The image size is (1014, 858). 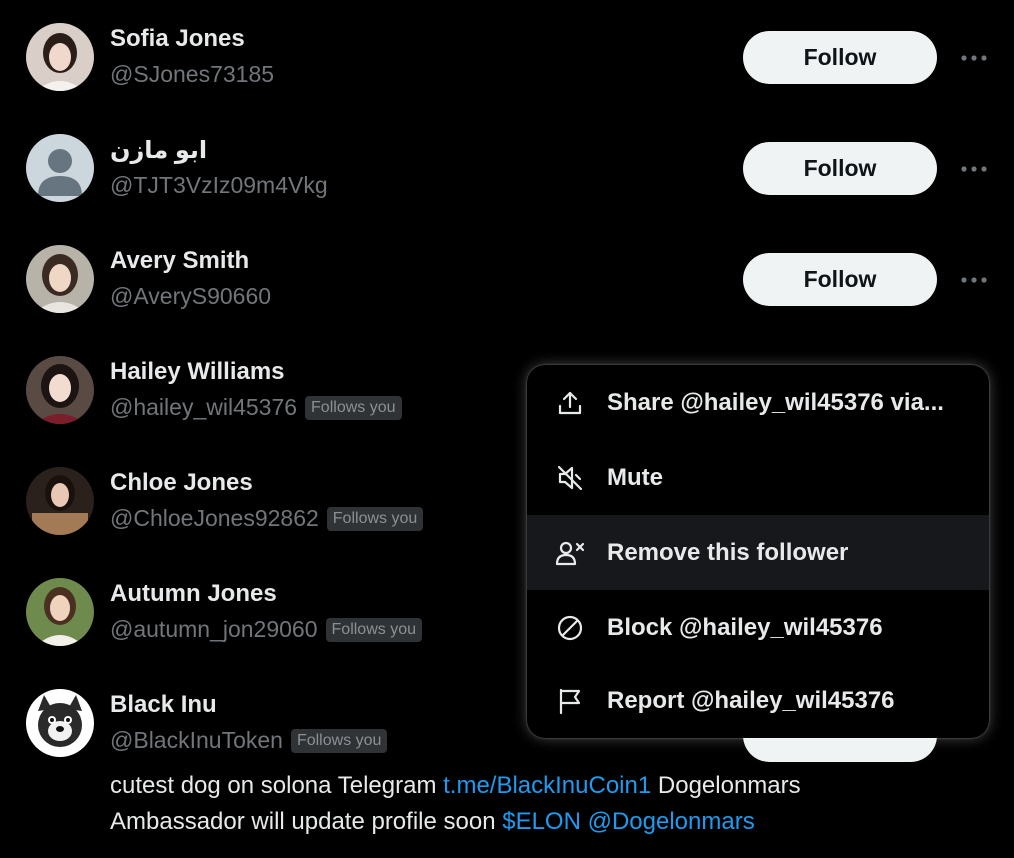 What do you see at coordinates (214, 629) in the screenshot?
I see `user-handle: @autumn_jon29060` at bounding box center [214, 629].